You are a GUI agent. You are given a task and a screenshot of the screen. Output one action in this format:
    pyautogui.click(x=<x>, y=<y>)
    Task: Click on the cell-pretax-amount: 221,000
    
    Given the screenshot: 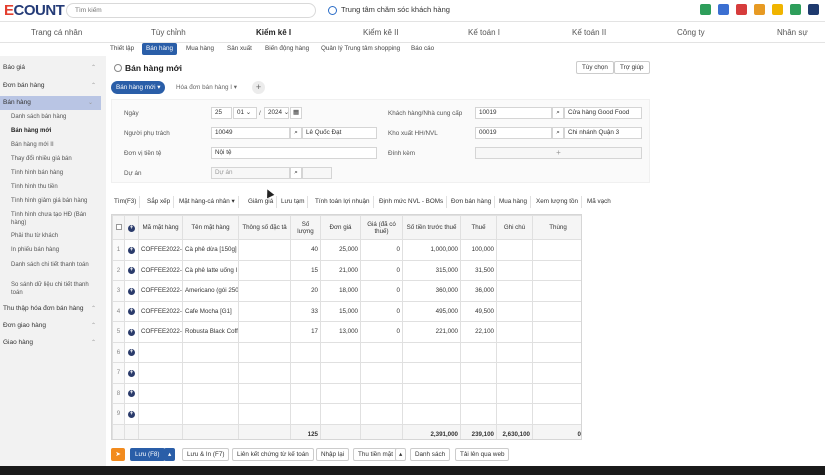 What is the action you would take?
    pyautogui.click(x=431, y=332)
    